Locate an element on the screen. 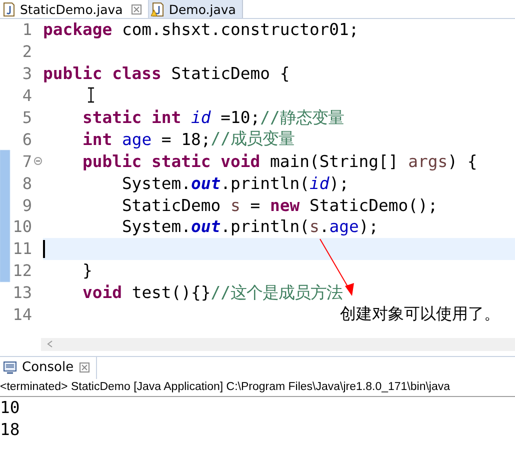  line-number: 12 is located at coordinates (22, 270).